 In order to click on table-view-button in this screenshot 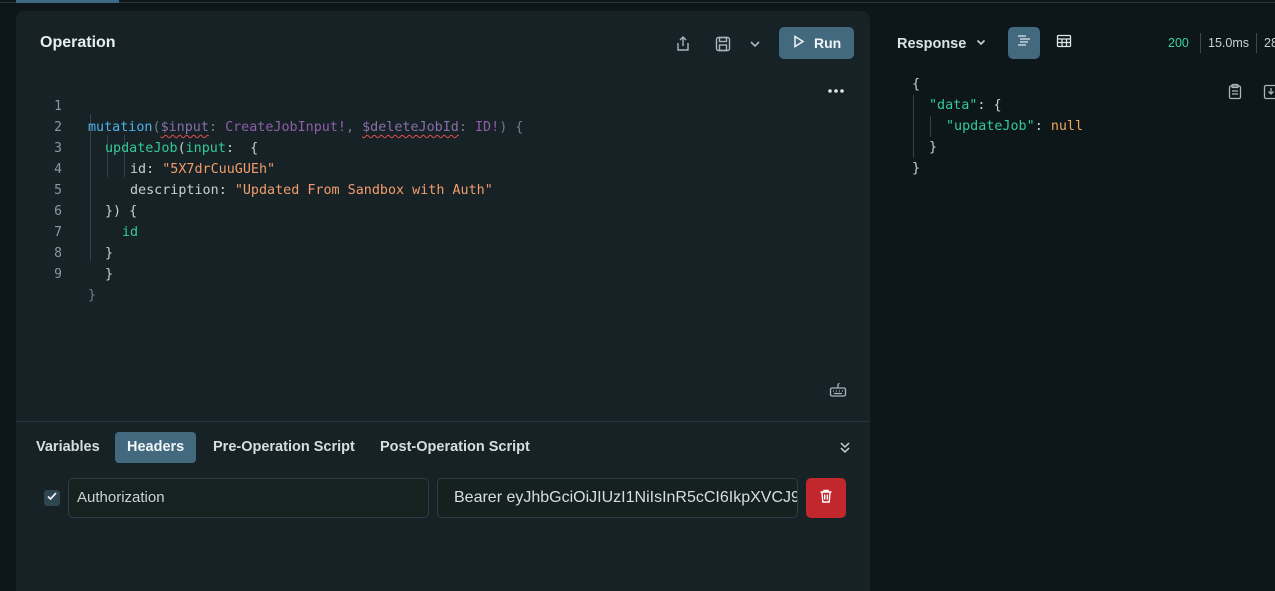, I will do `click(1064, 43)`.